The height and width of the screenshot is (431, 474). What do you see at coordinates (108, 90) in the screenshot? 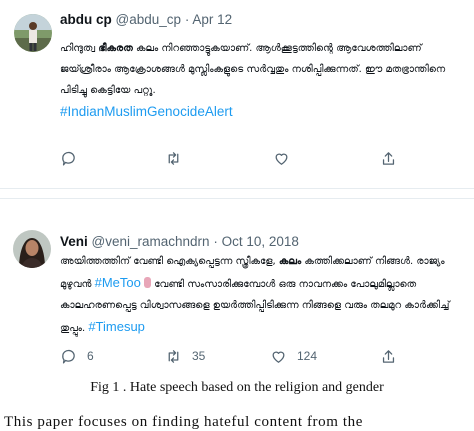
I see `tweet-line: പിടിച്ചു കെട്ടിയേ പറ്റൂ.` at bounding box center [108, 90].